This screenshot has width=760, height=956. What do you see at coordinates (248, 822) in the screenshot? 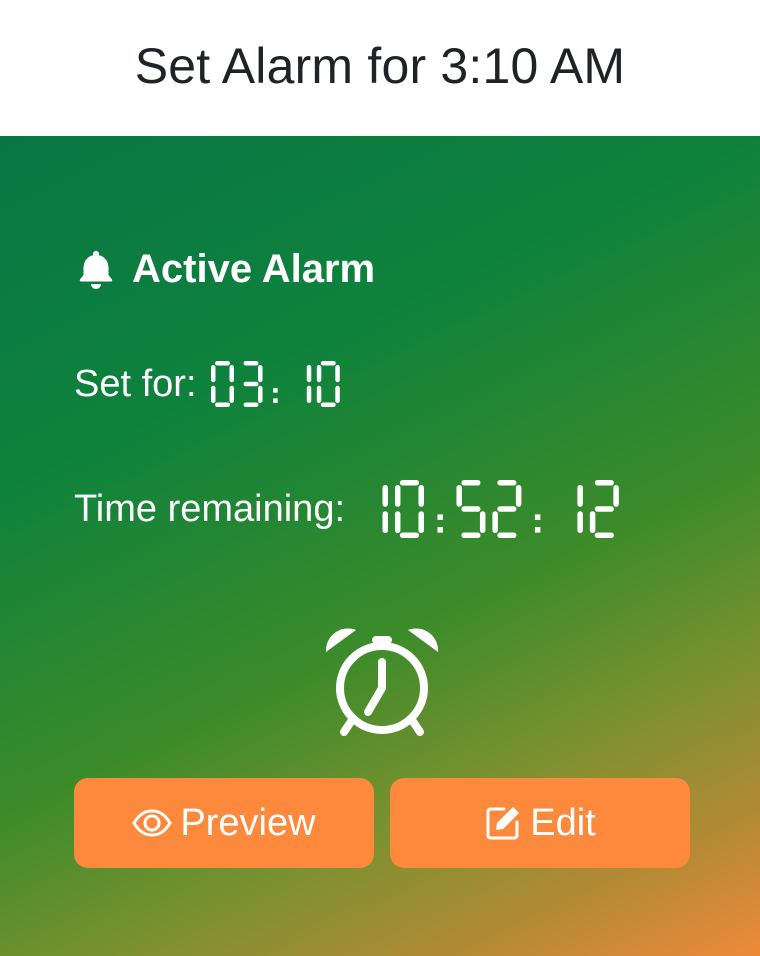
I see `preview-label: Preview` at bounding box center [248, 822].